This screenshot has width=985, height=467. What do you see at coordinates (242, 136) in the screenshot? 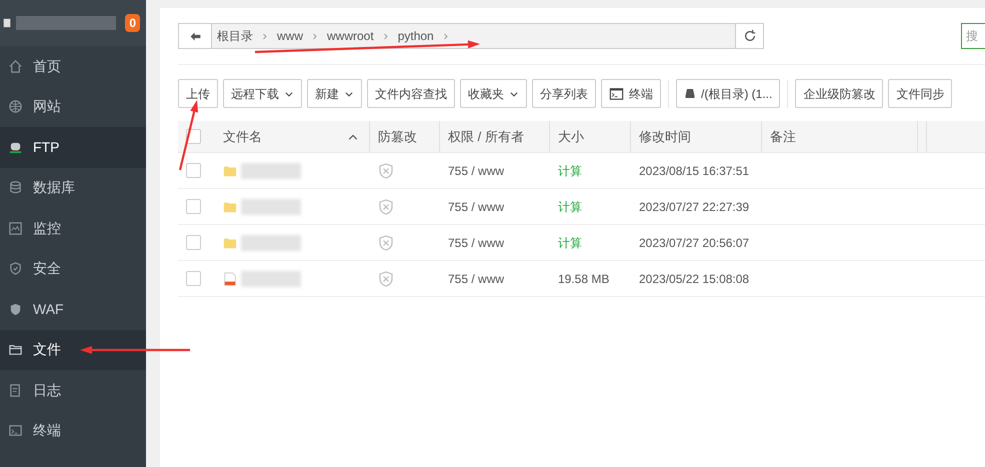
I see `column-header: 文件名` at bounding box center [242, 136].